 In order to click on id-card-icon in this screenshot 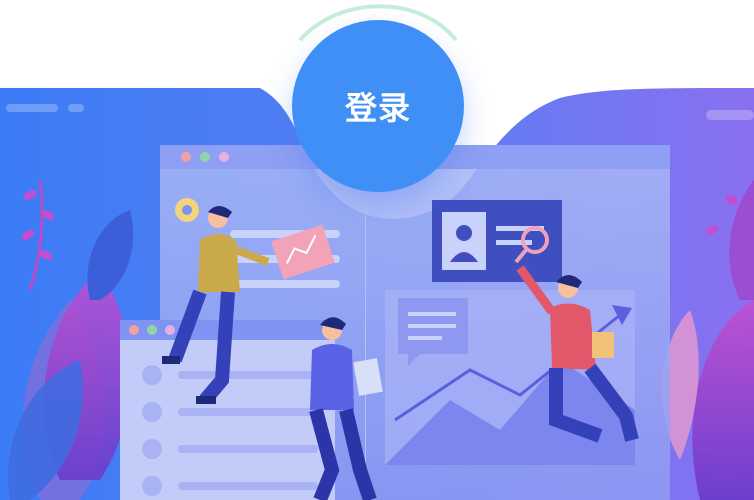, I will do `click(497, 241)`.